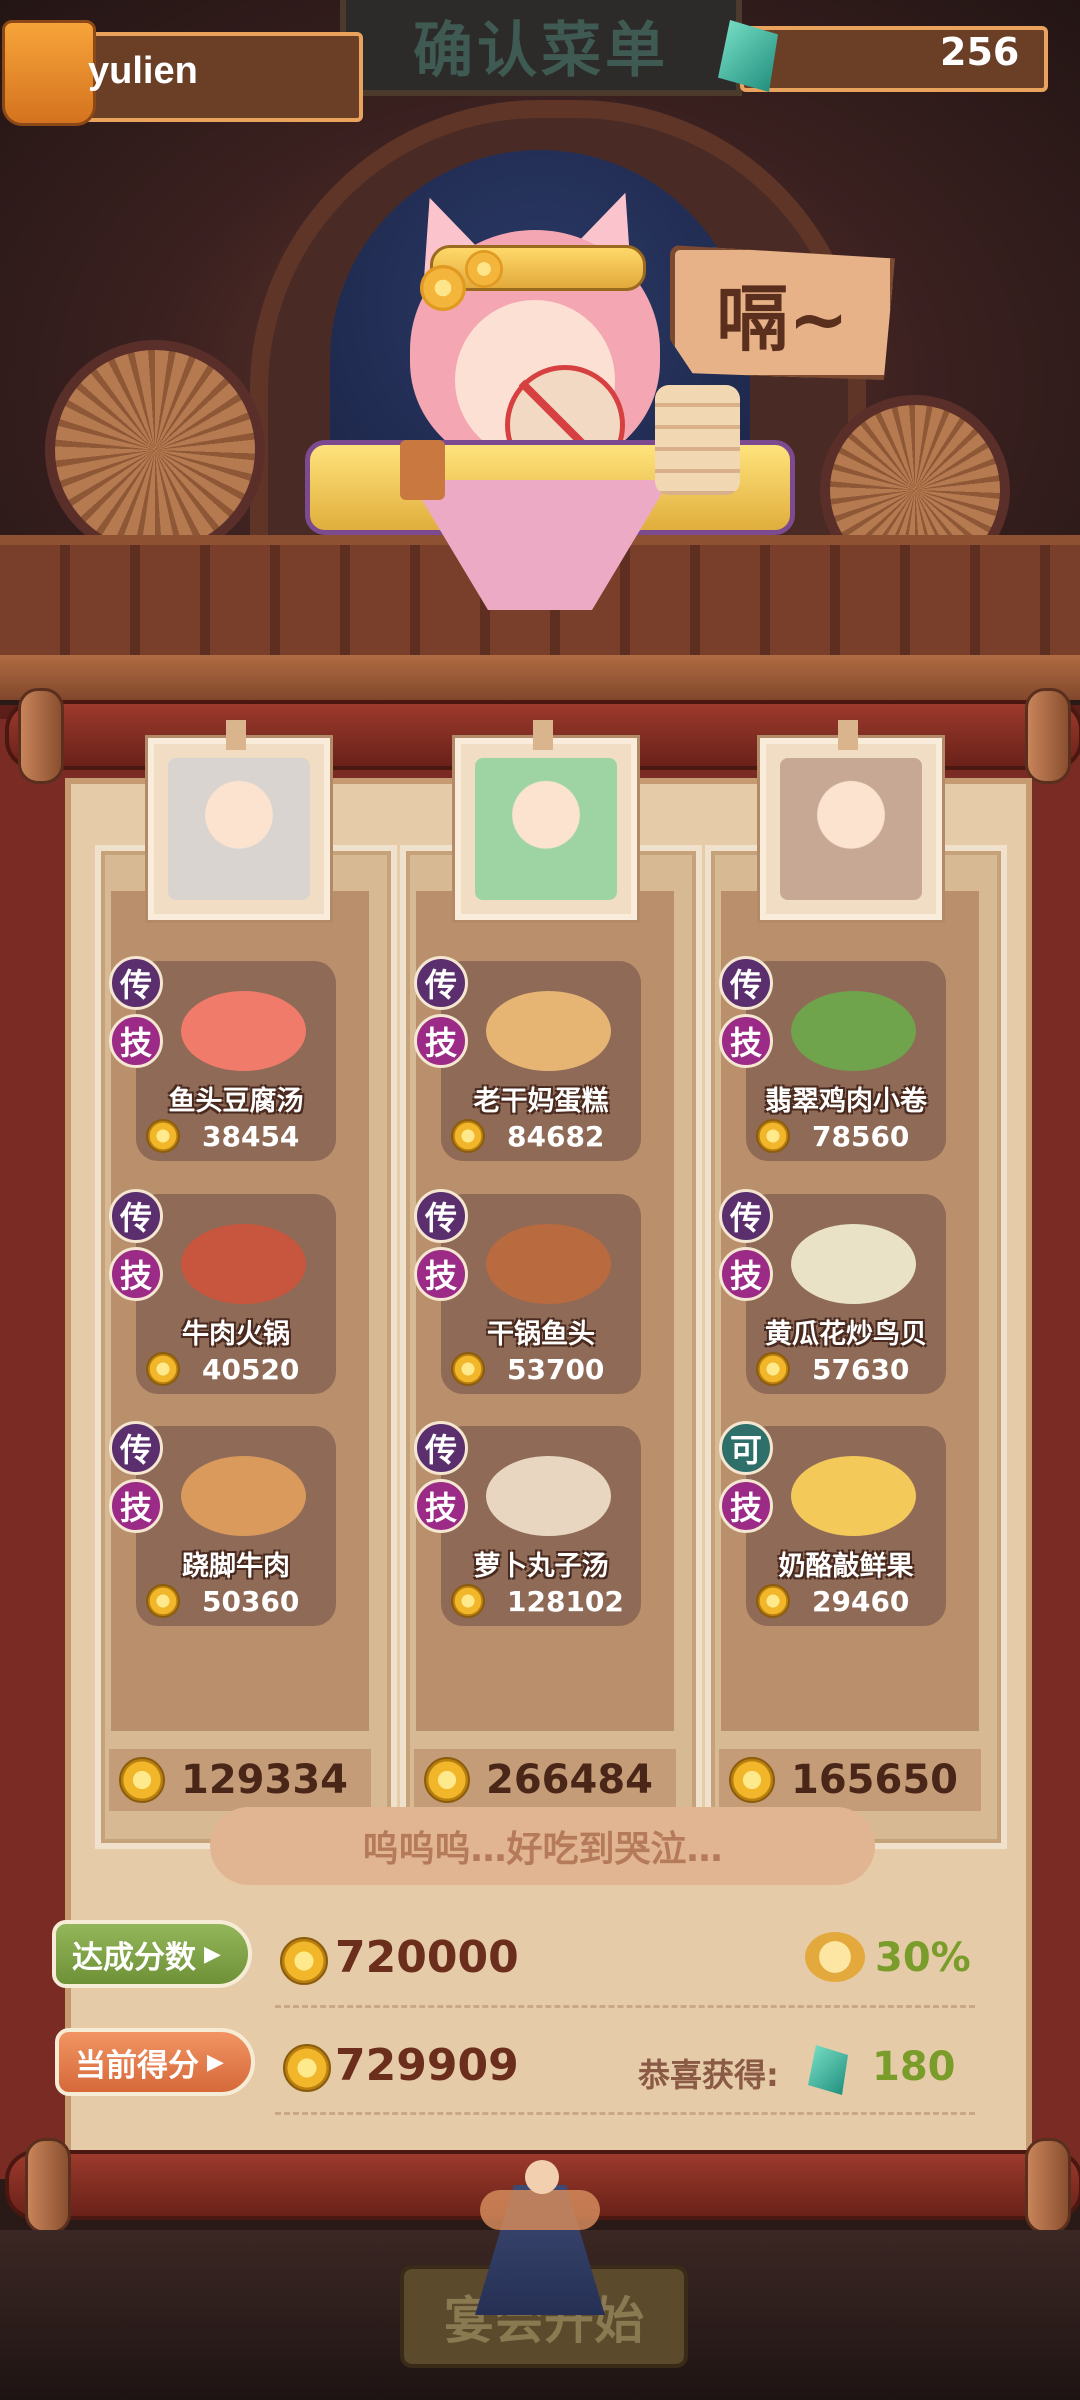 This screenshot has height=2400, width=1080. Describe the element at coordinates (155, 450) in the screenshot. I see `fan-decoration-left` at that location.